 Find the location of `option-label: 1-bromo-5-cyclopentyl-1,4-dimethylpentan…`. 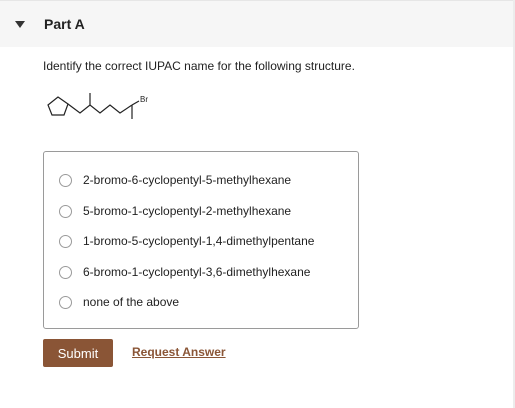

option-label: 1-bromo-5-cyclopentyl-1,4-dimethylpentan… is located at coordinates (199, 241).